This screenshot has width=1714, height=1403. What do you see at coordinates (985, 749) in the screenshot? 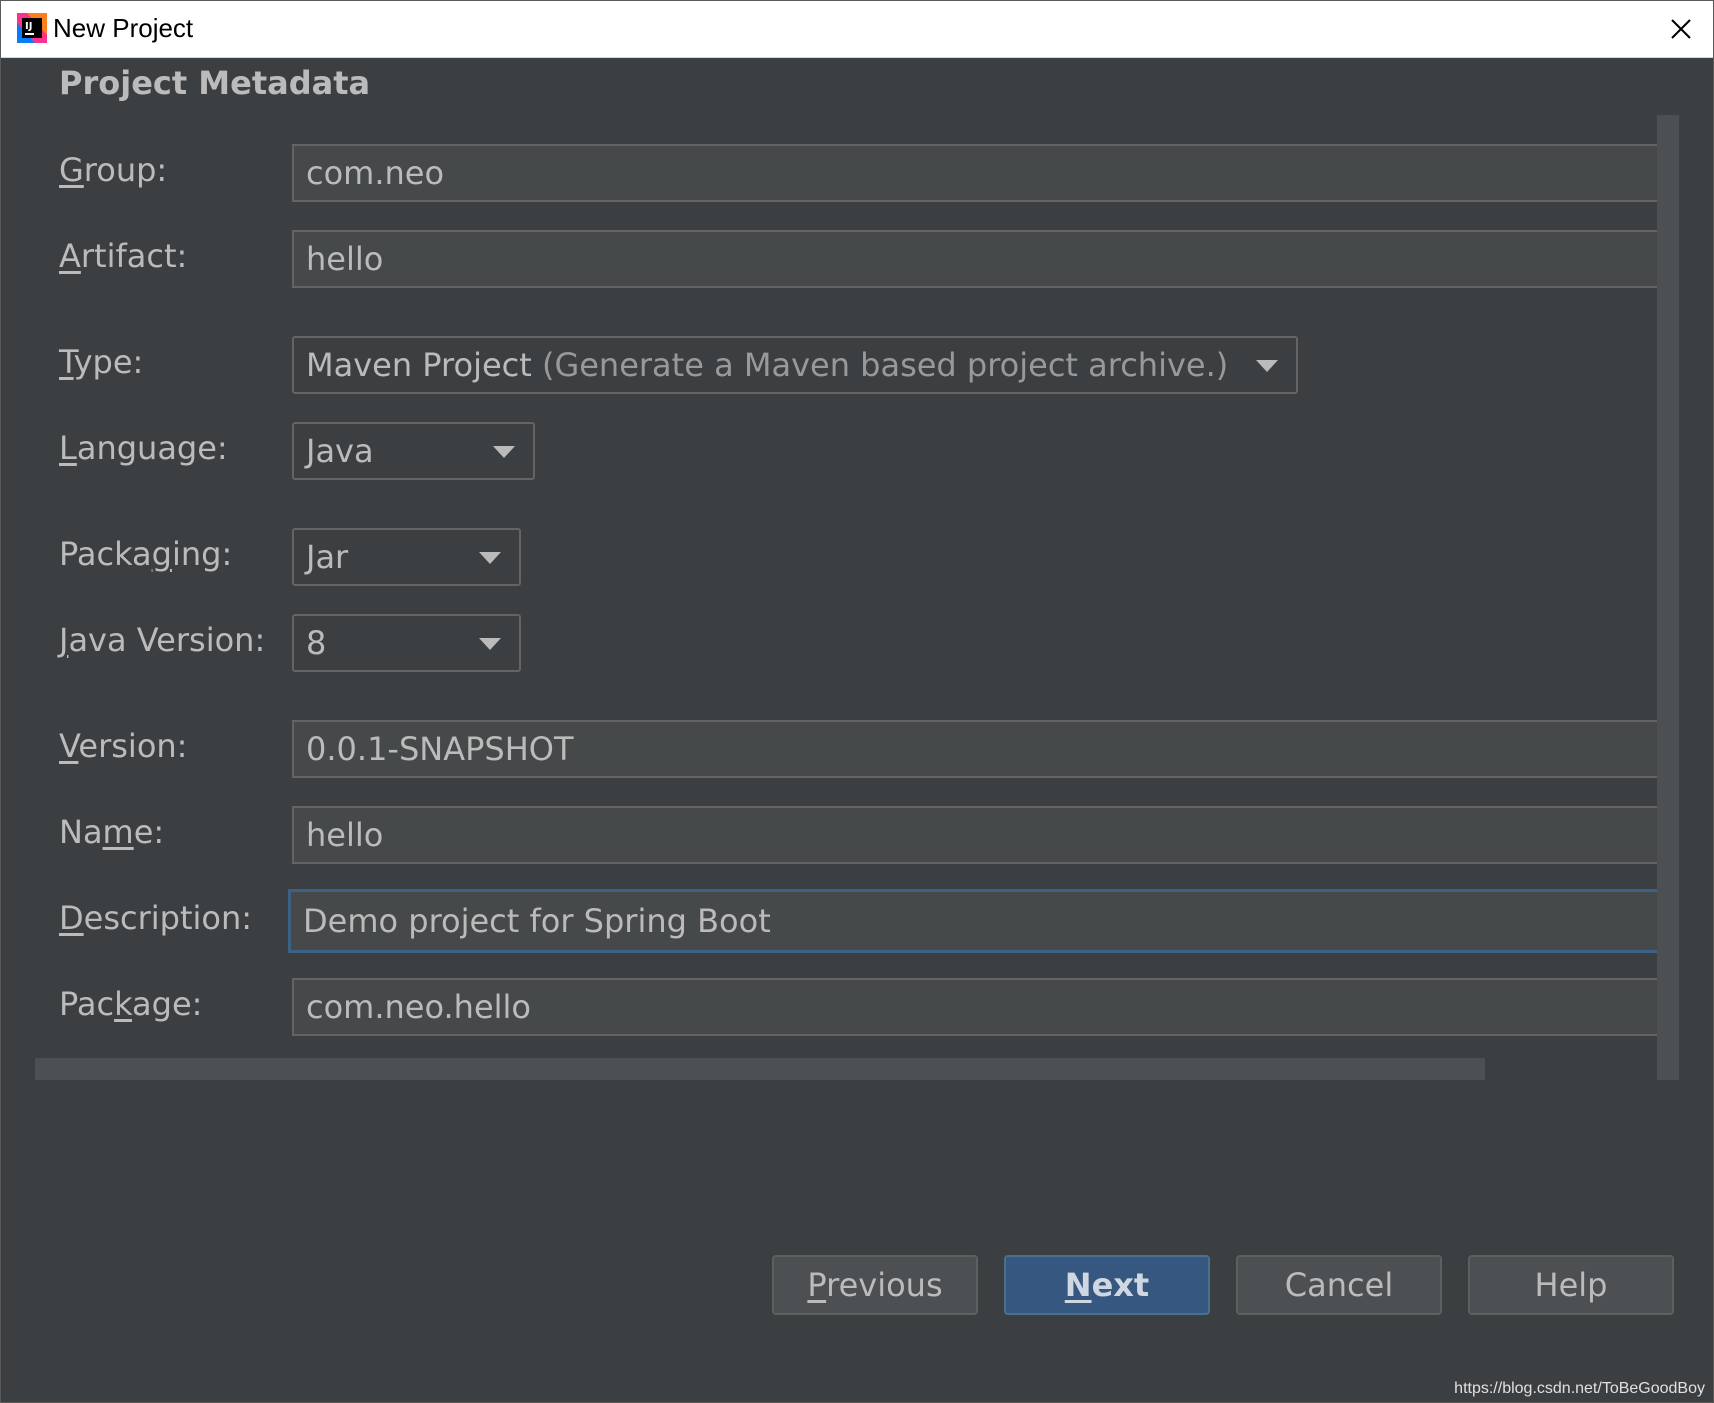
I see `version-field: 0.0.1-SNAPSHOT` at bounding box center [985, 749].